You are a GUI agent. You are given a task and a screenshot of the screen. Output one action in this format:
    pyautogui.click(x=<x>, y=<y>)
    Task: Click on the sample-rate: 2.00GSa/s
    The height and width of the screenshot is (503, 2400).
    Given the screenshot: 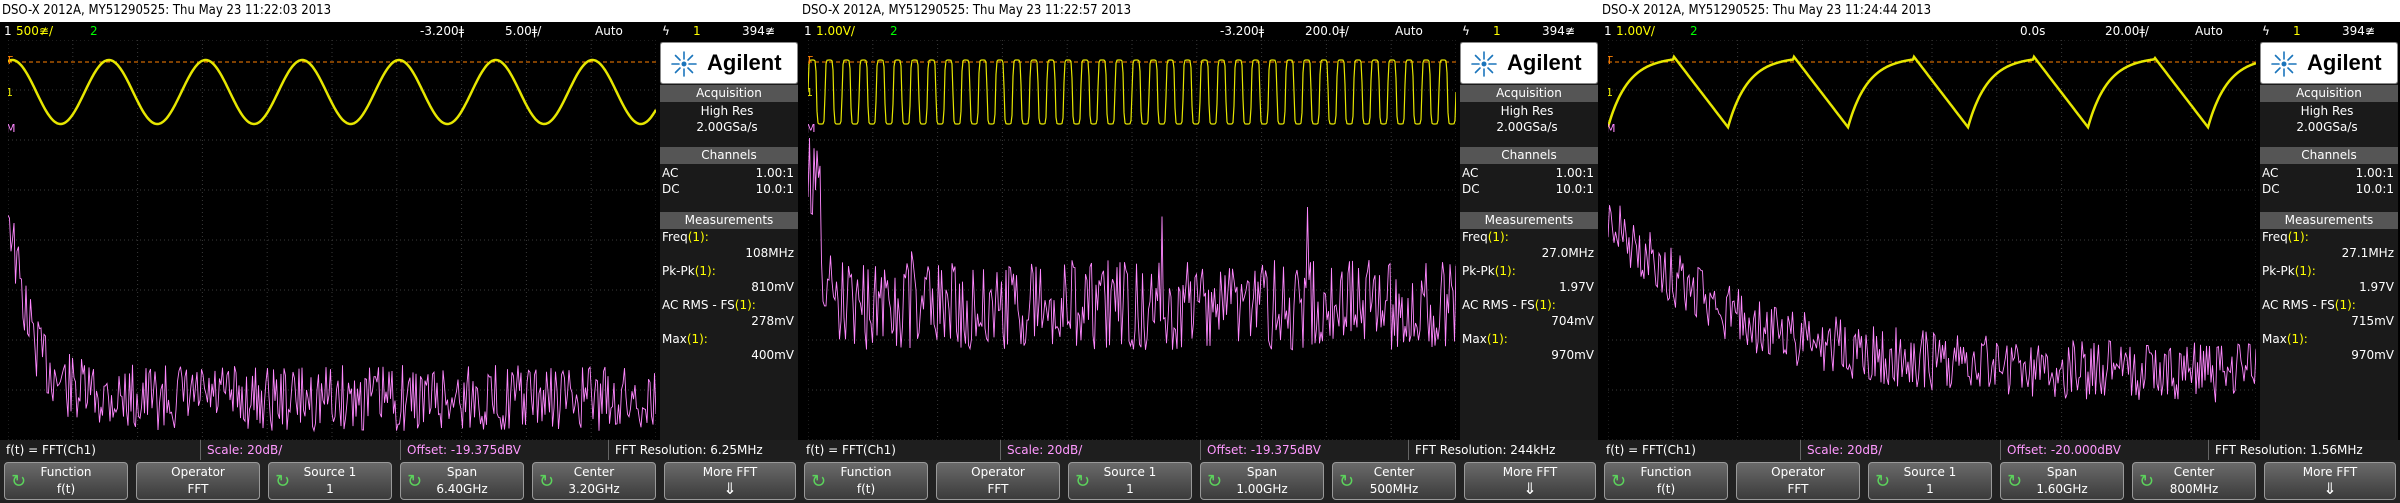 What is the action you would take?
    pyautogui.click(x=2327, y=127)
    